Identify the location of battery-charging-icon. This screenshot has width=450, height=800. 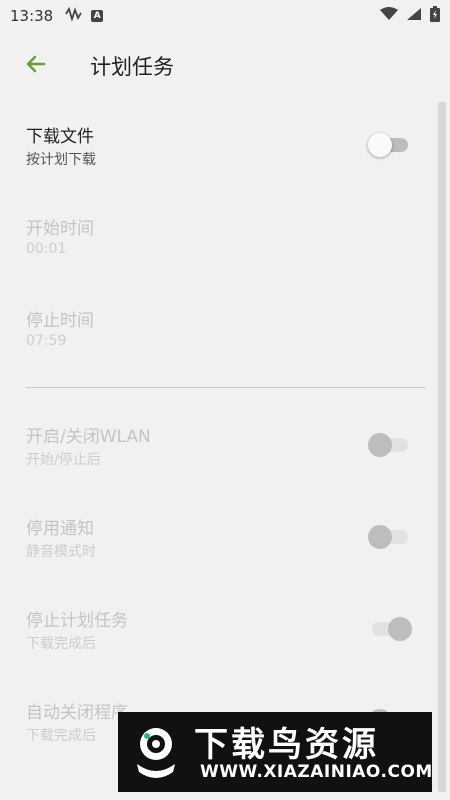
(435, 16).